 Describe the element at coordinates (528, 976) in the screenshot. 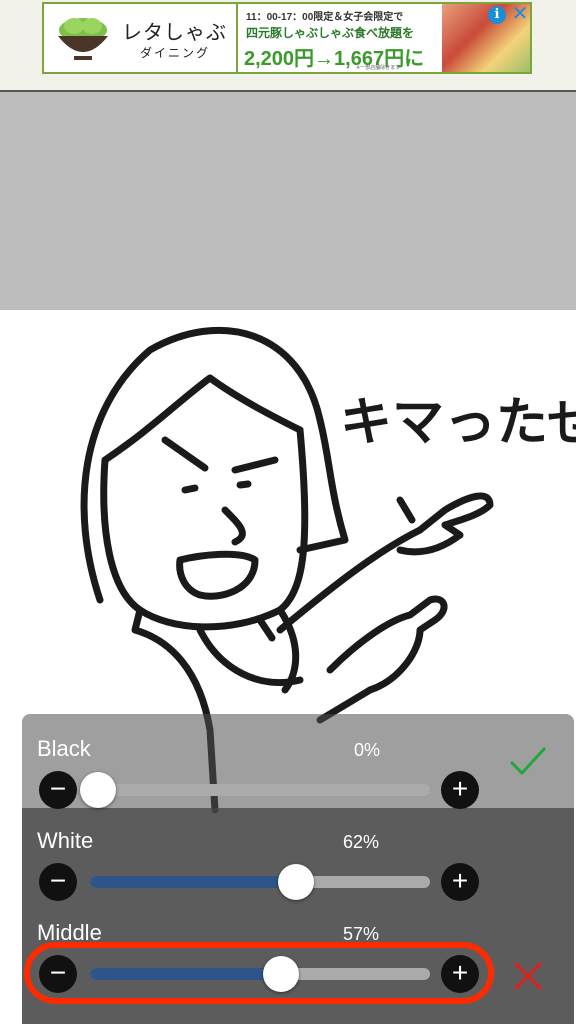

I see `cancel-x-icon` at that location.